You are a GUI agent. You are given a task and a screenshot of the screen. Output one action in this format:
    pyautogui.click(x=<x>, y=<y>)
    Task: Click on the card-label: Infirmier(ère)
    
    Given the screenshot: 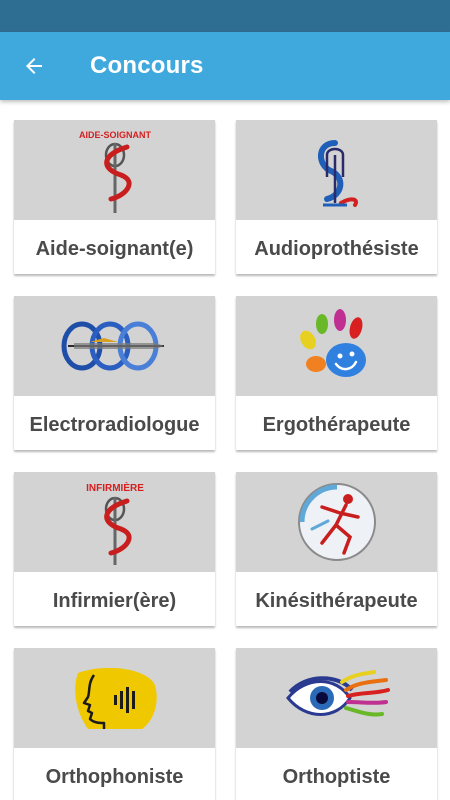 What is the action you would take?
    pyautogui.click(x=114, y=601)
    